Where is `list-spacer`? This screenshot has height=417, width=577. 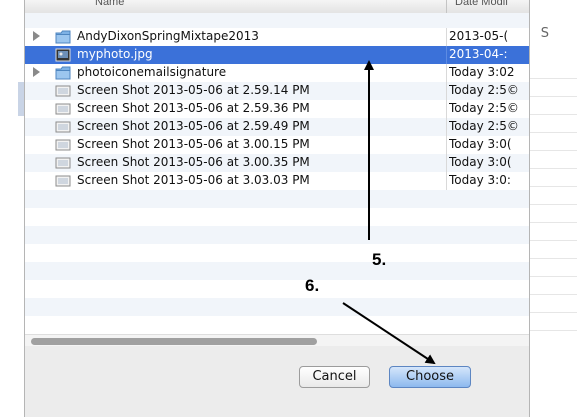
list-spacer is located at coordinates (277, 20).